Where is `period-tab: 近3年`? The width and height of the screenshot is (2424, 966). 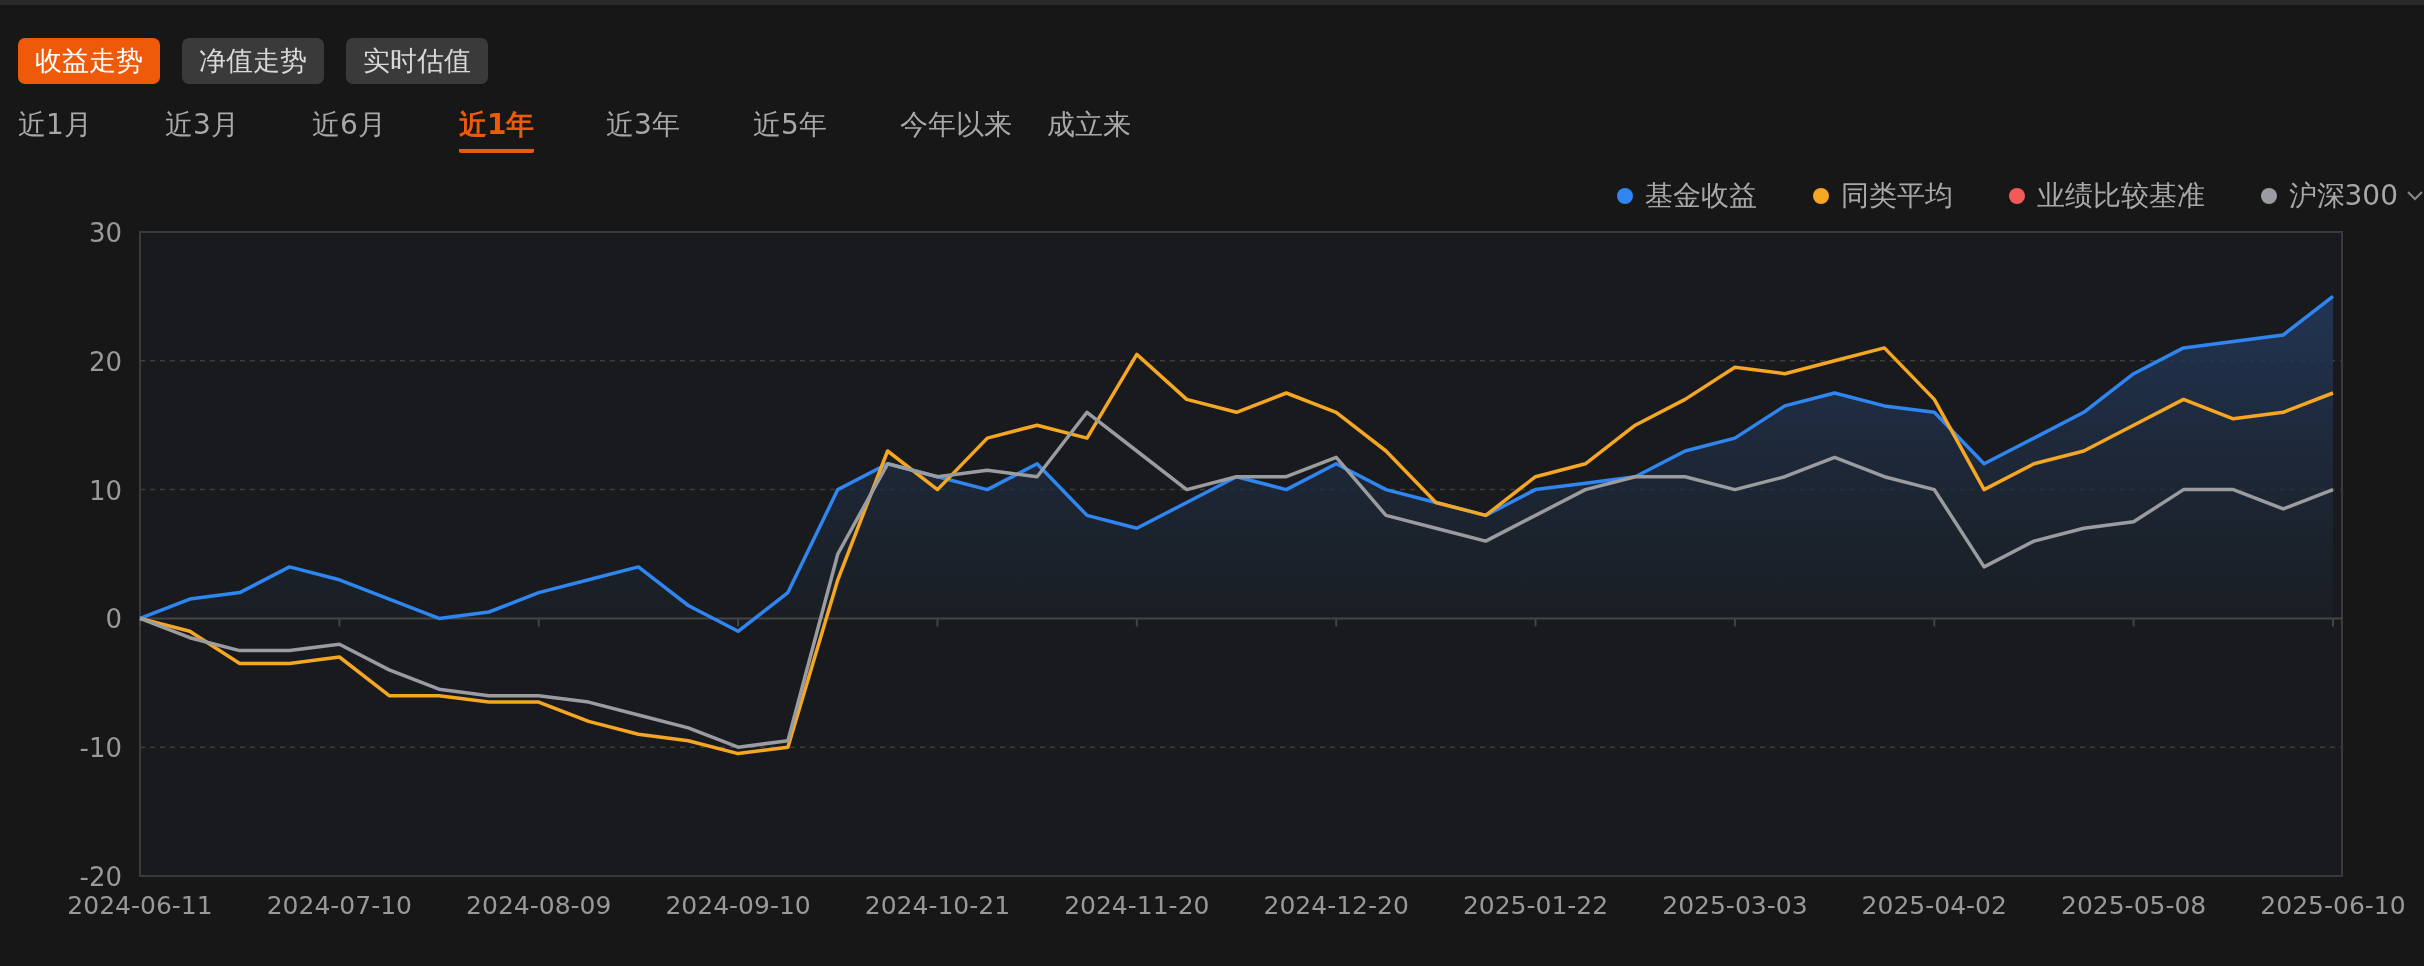
period-tab: 近3年 is located at coordinates (679, 132).